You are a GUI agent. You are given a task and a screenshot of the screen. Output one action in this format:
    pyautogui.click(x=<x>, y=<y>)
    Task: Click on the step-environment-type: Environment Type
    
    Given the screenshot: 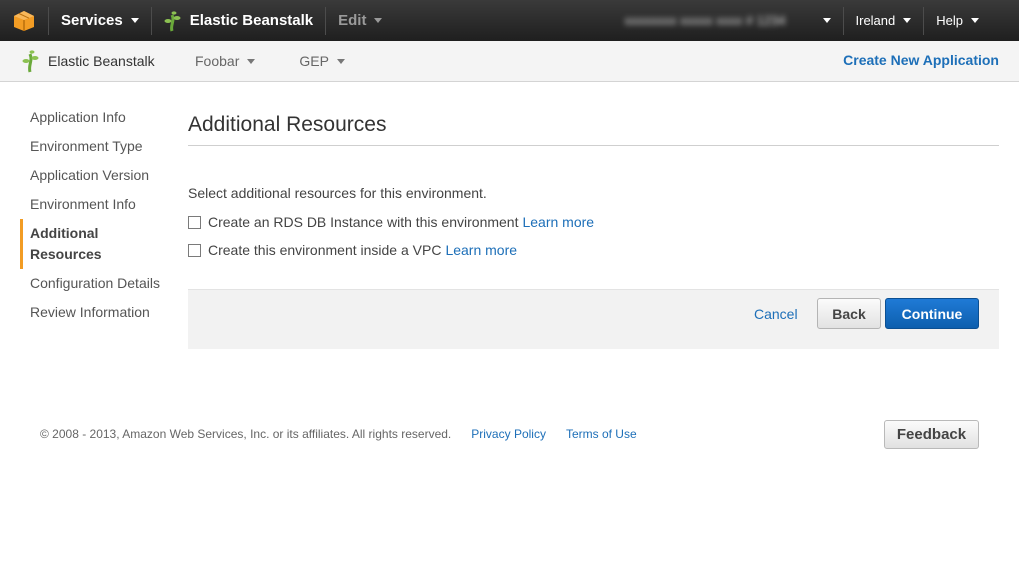 What is the action you would take?
    pyautogui.click(x=95, y=146)
    